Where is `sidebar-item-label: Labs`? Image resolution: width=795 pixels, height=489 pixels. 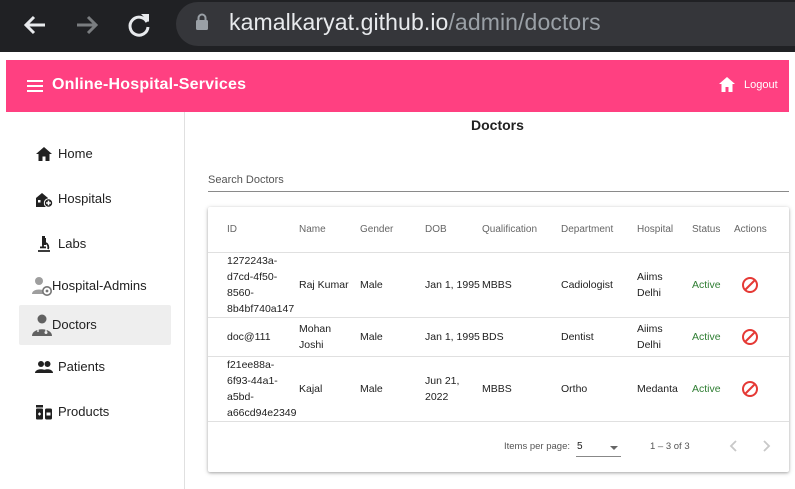
sidebar-item-label: Labs is located at coordinates (72, 243).